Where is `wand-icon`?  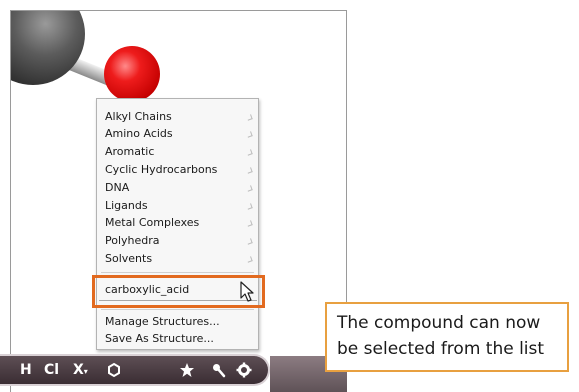
wand-icon is located at coordinates (219, 370).